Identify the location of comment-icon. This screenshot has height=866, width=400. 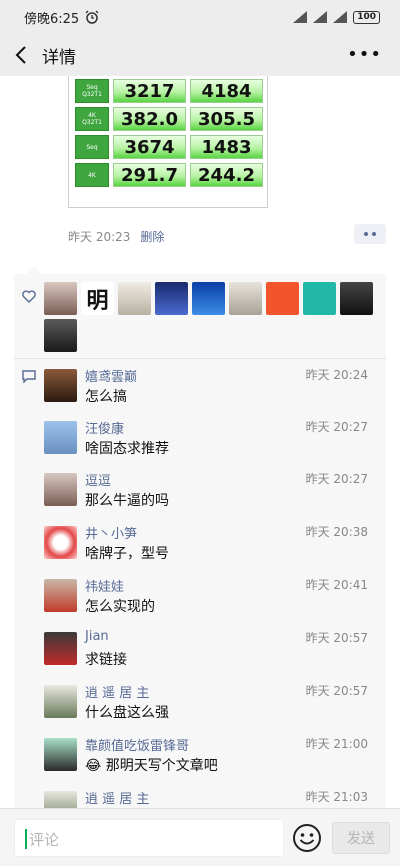
(29, 376).